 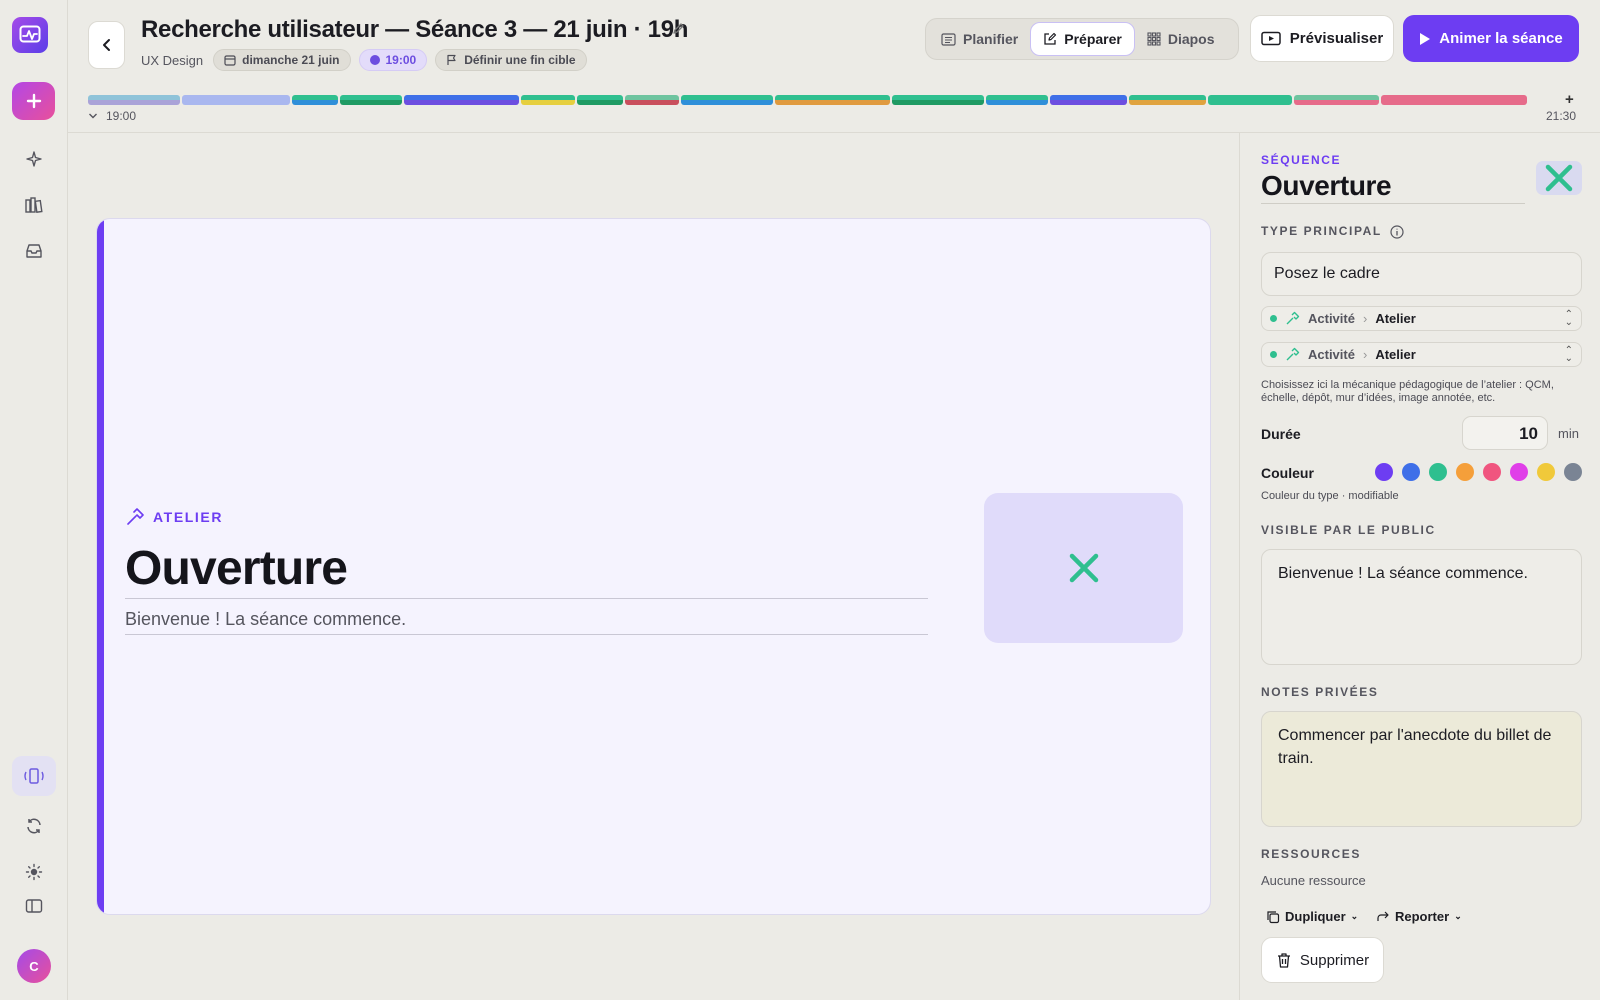 What do you see at coordinates (1421, 274) in the screenshot?
I see `type-principal-input: Posez le cadre` at bounding box center [1421, 274].